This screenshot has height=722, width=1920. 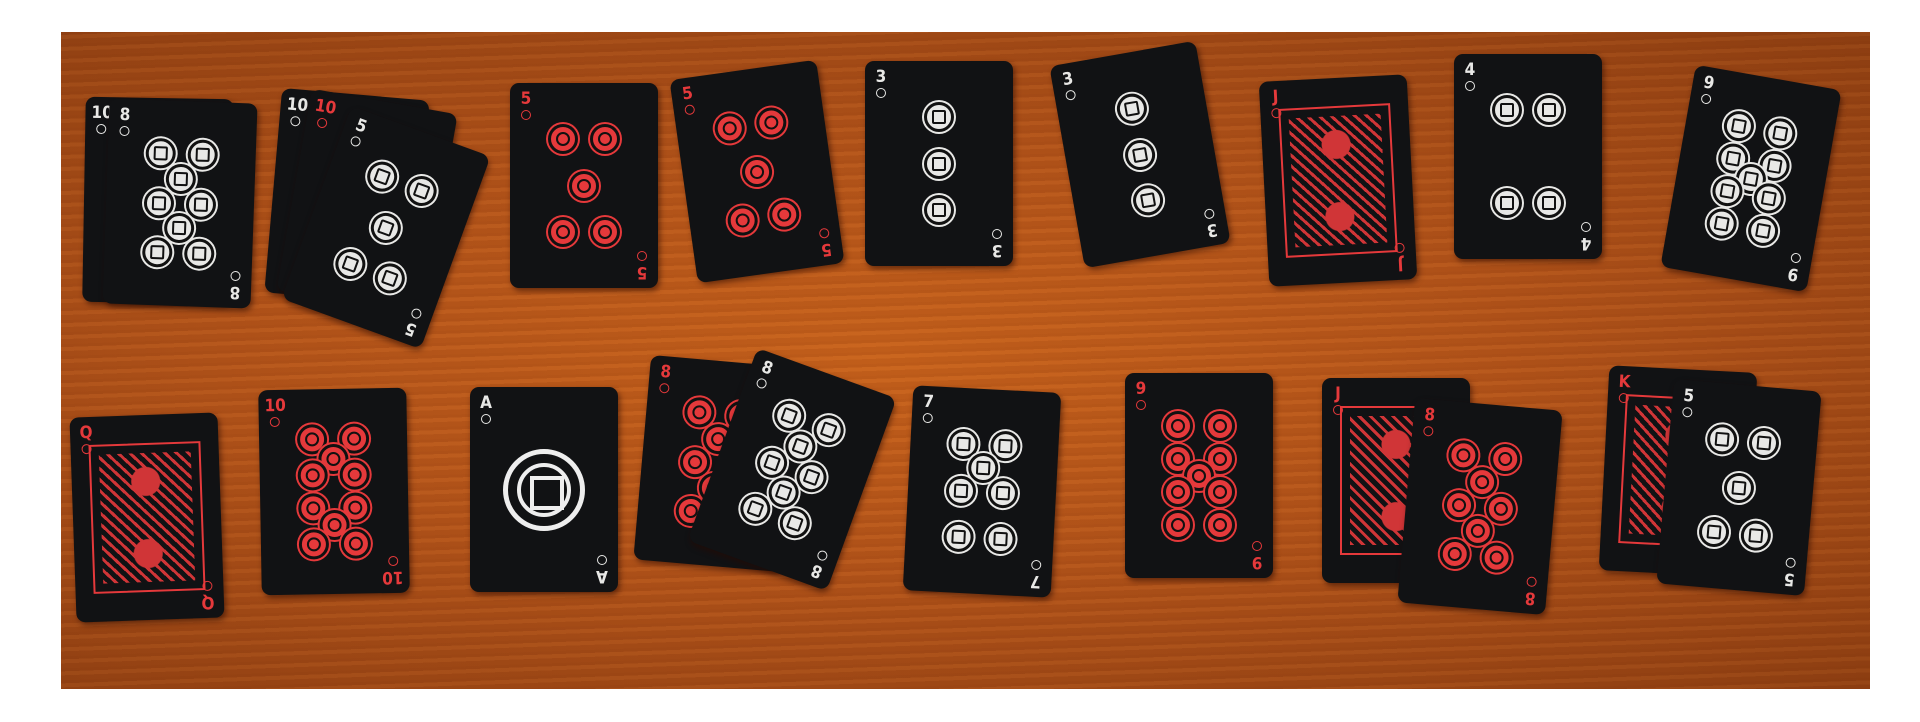 What do you see at coordinates (1739, 487) in the screenshot?
I see `playing-card-5-white: 55` at bounding box center [1739, 487].